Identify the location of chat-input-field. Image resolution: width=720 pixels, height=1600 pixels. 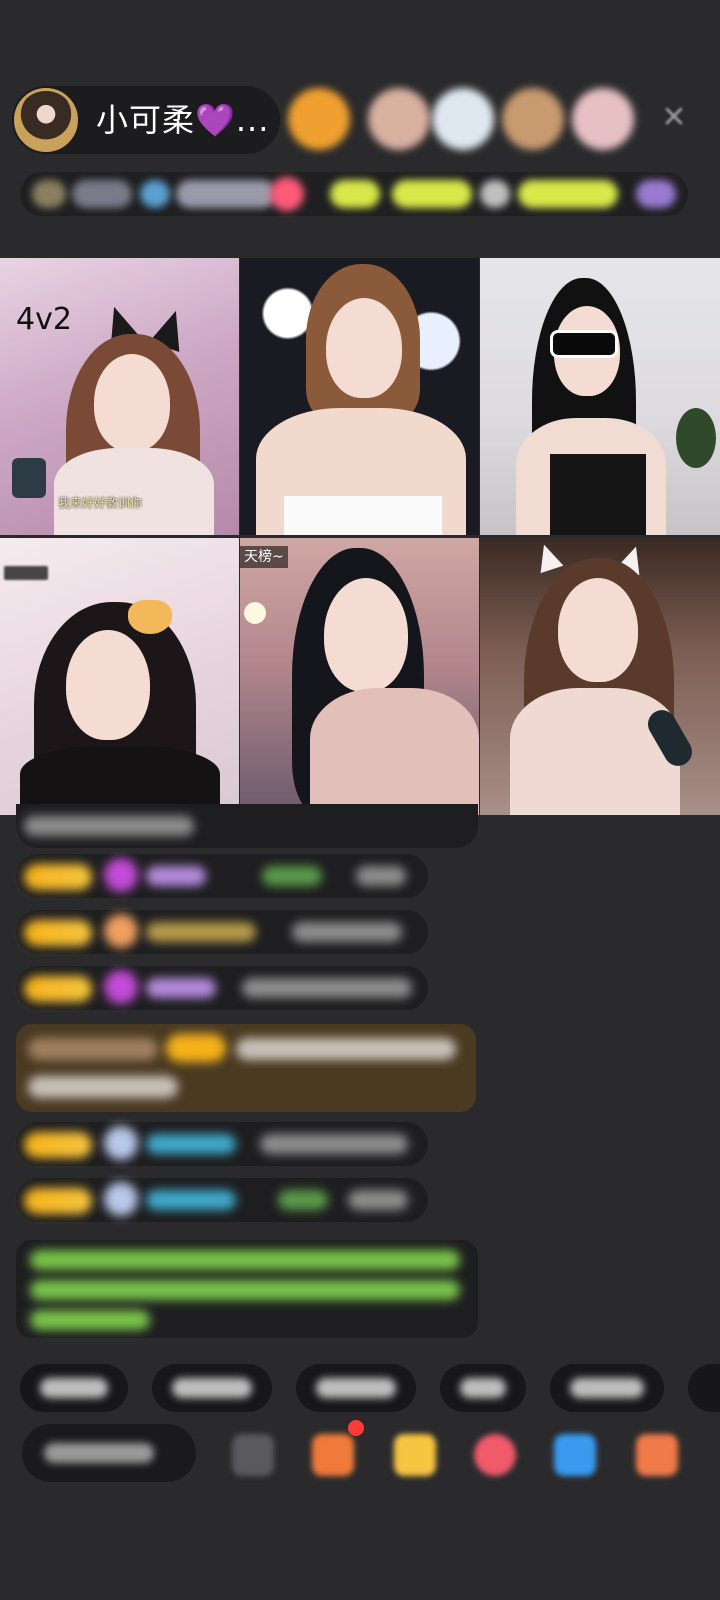
(109, 1453).